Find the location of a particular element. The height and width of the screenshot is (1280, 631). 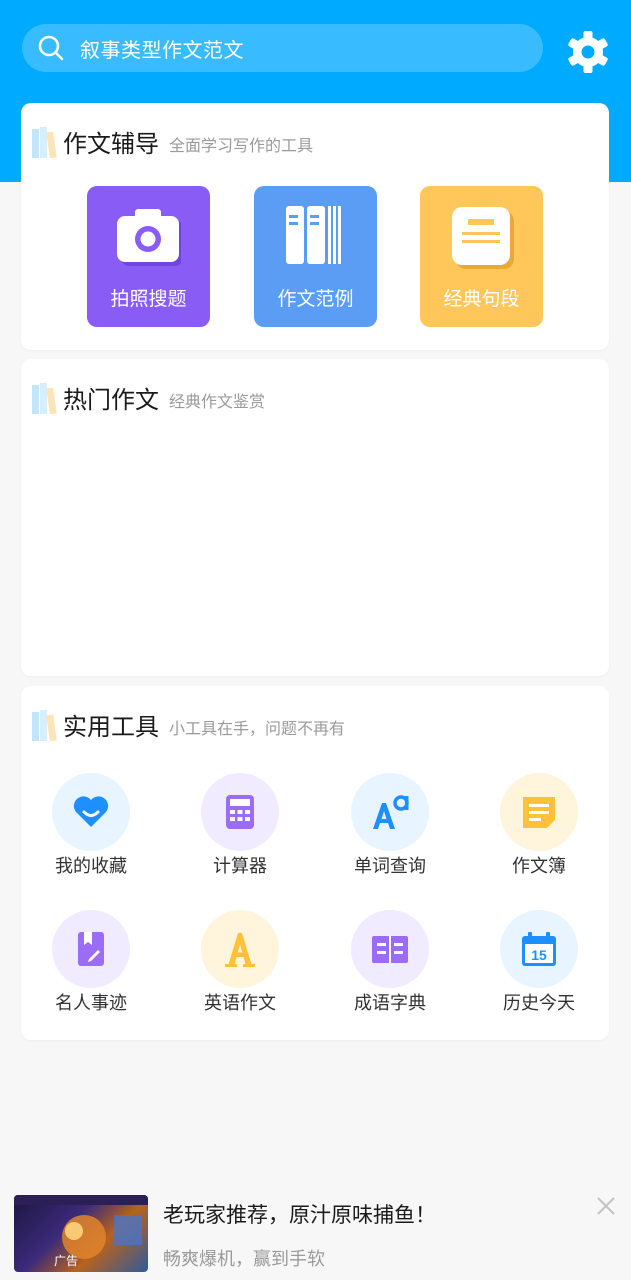

guidance-subtitle: 全面学习写作的工具 is located at coordinates (241, 145).